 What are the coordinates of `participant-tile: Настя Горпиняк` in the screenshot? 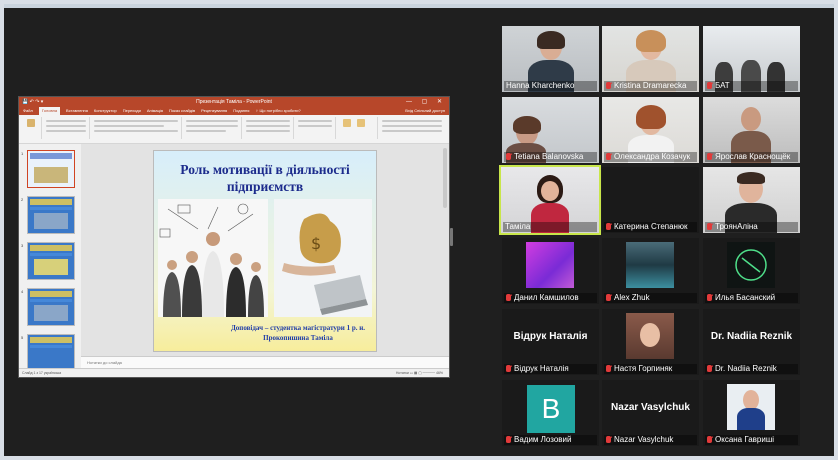 It's located at (650, 342).